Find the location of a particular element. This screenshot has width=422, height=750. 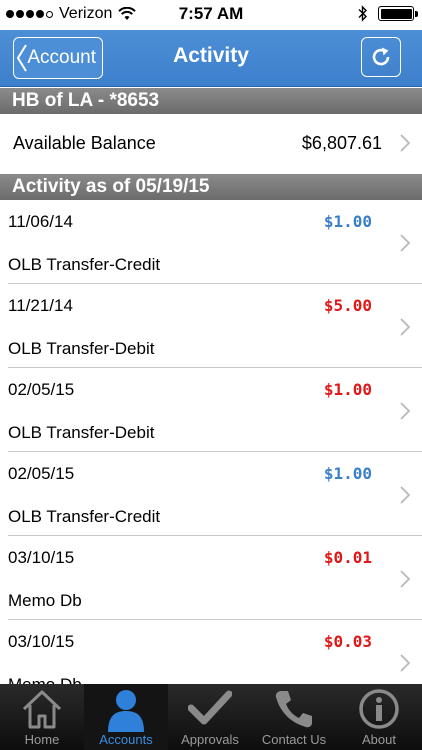

transaction-row: 02/05/15 $1.00 OLB Transfer-Credit is located at coordinates (211, 494).